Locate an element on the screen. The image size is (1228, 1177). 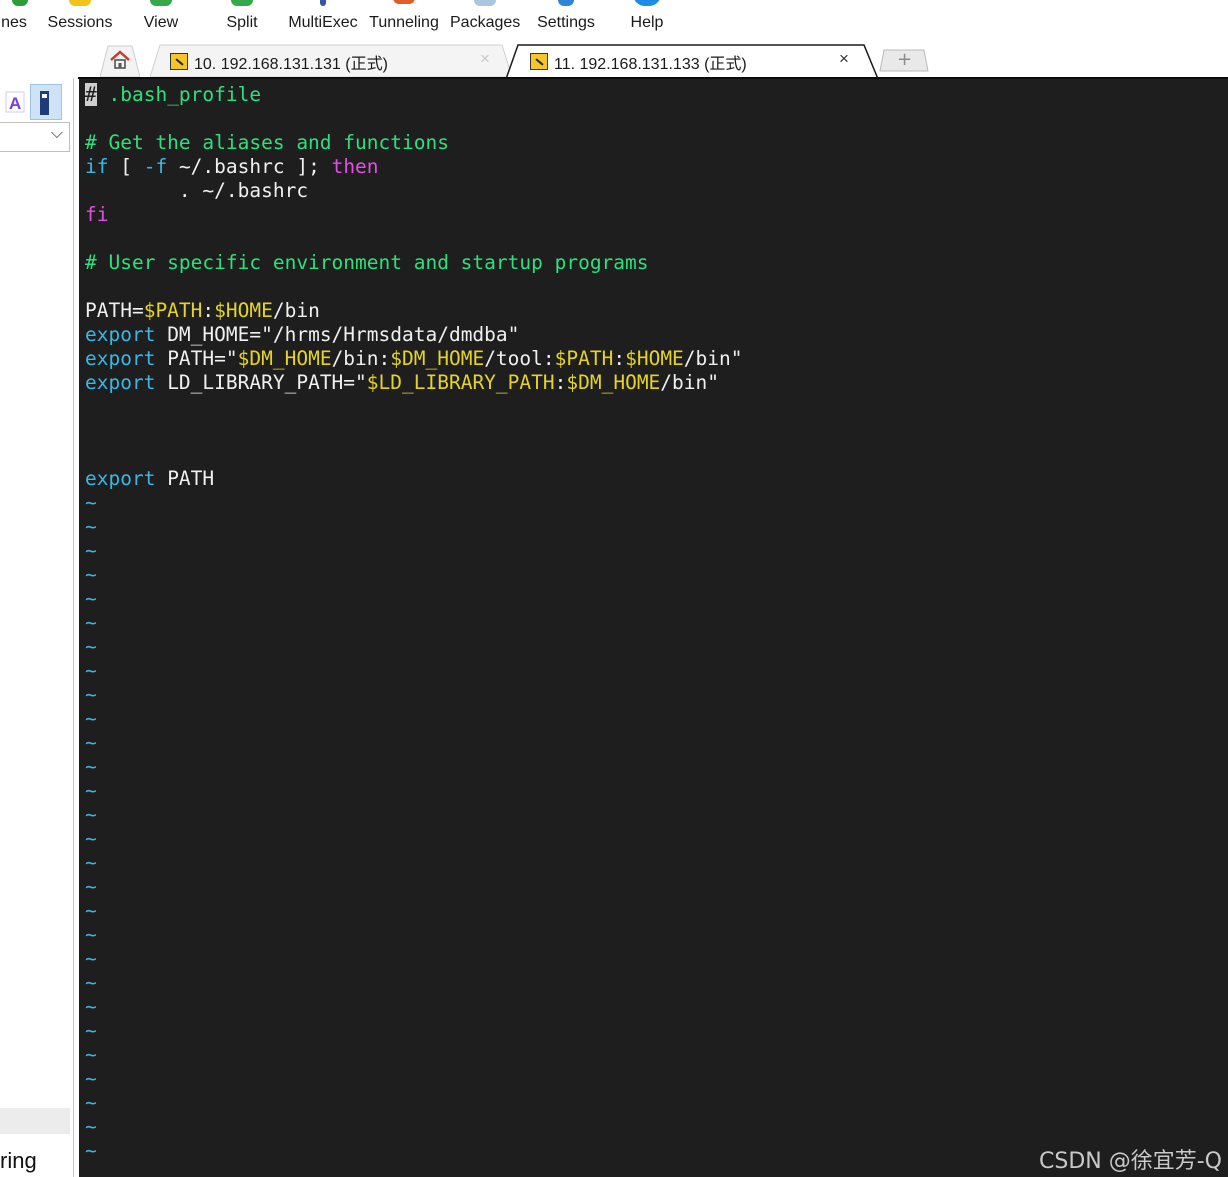
toolbar-sessions-partial: nes is located at coordinates (17, 20).